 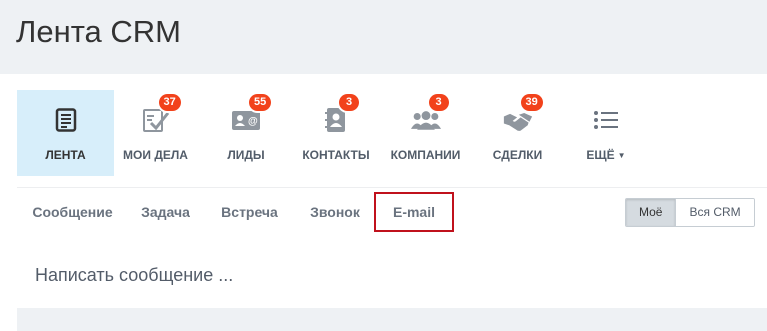 What do you see at coordinates (65, 155) in the screenshot?
I see `nav-item-label: ЛЕНТА` at bounding box center [65, 155].